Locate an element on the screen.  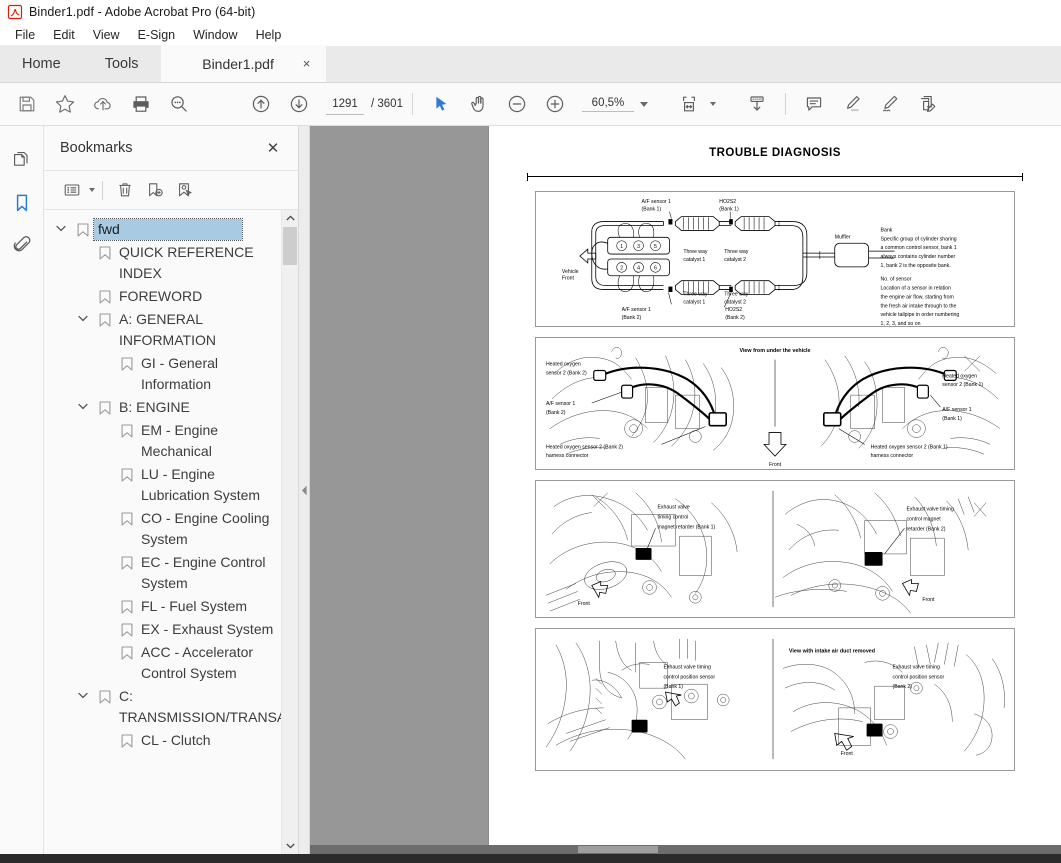
zoom-out-icon is located at coordinates (517, 104).